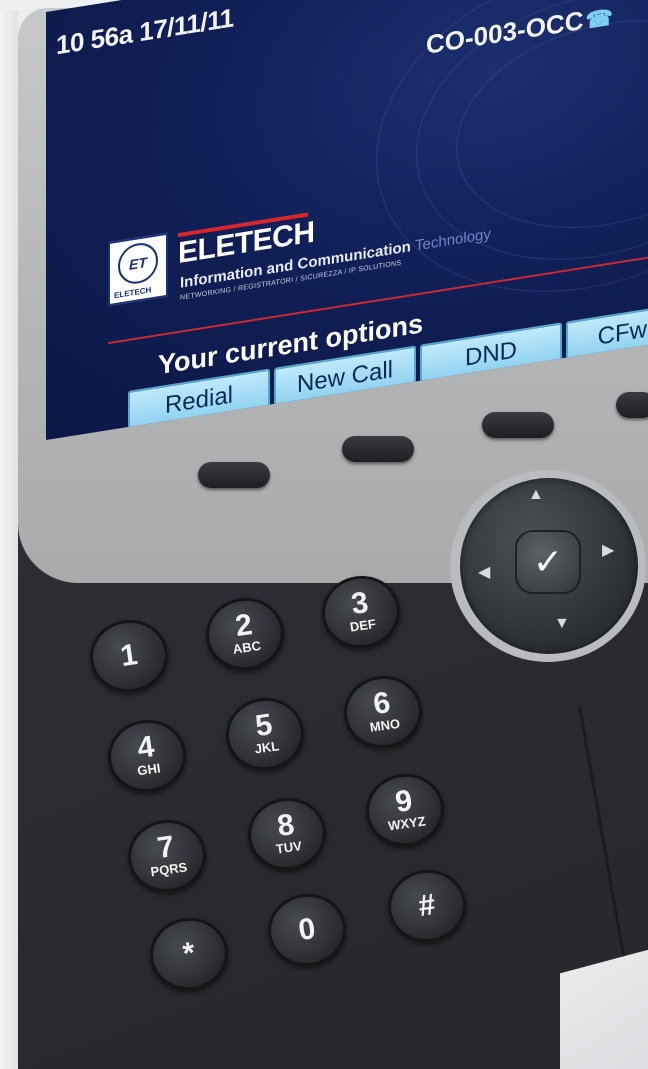 The image size is (648, 1069). I want to click on status-time-date: 10 56a 17/11/11, so click(145, 31).